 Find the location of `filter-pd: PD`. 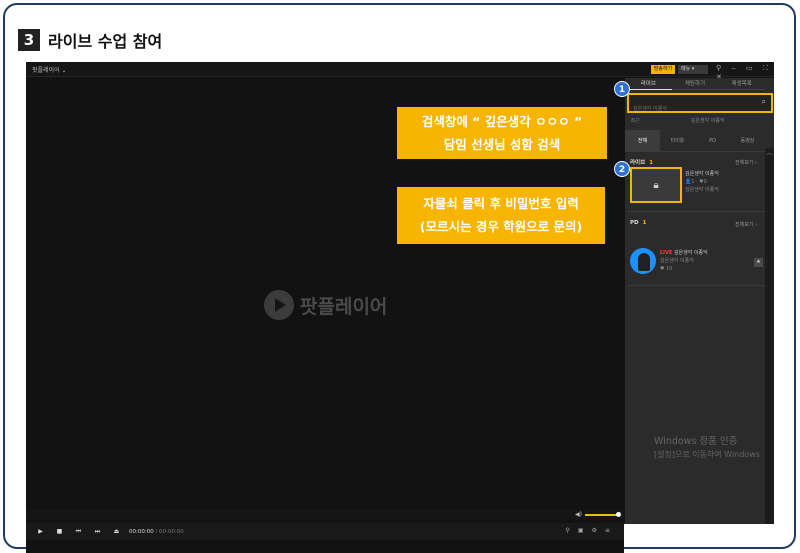

filter-pd: PD is located at coordinates (712, 140).